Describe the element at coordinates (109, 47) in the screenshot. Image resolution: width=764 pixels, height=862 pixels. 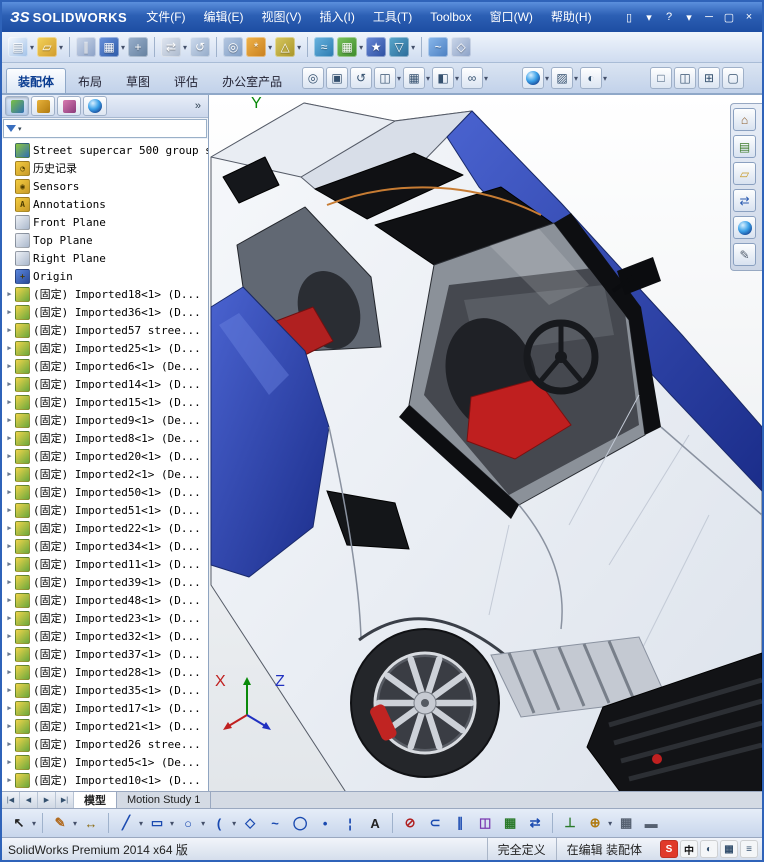
I see `linear-component-pattern-icon: ▦` at that location.